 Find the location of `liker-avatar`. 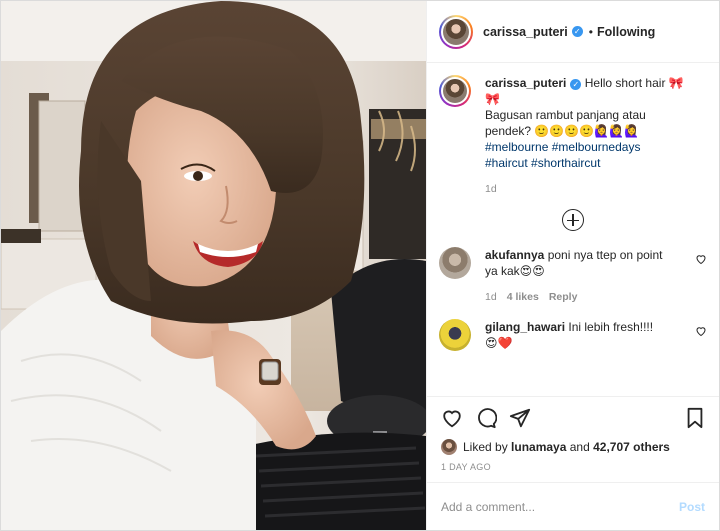

liker-avatar is located at coordinates (449, 447).